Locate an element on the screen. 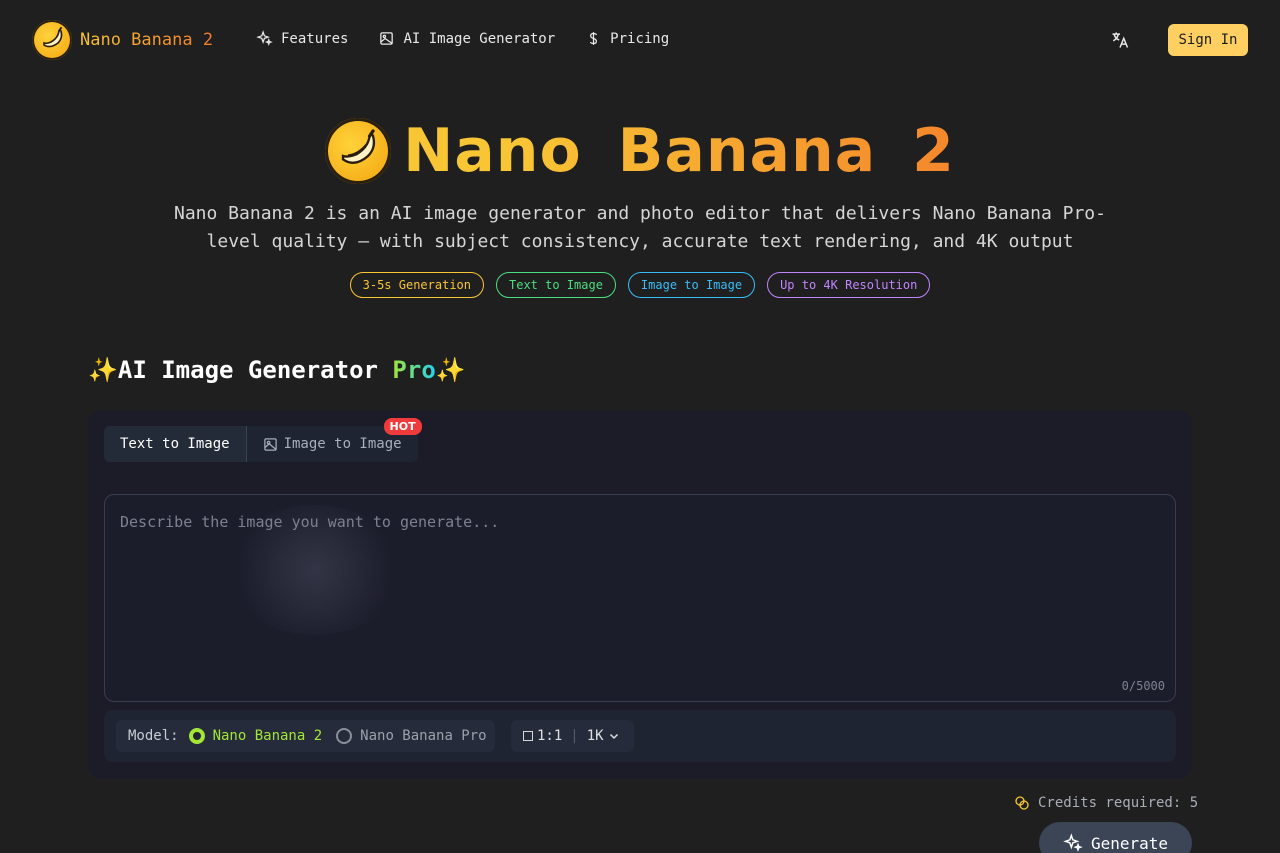  generate-button: Generate is located at coordinates (1115, 837).